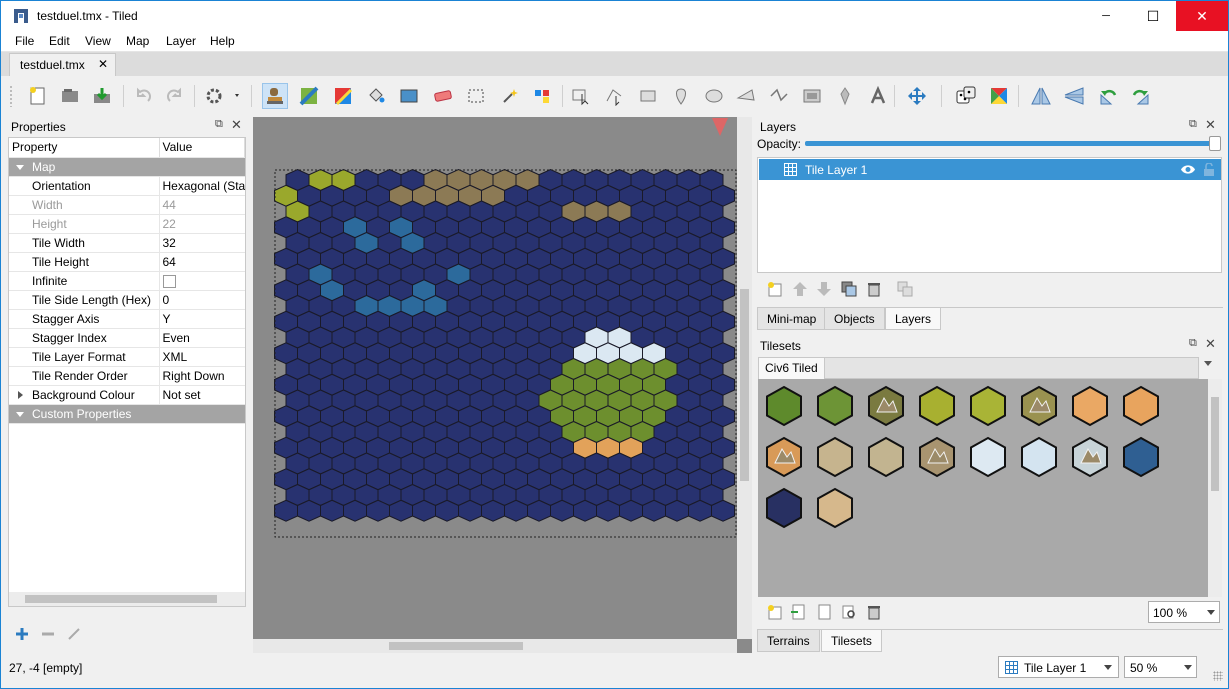  Describe the element at coordinates (84, 148) in the screenshot. I see `column-header-property: Property` at that location.